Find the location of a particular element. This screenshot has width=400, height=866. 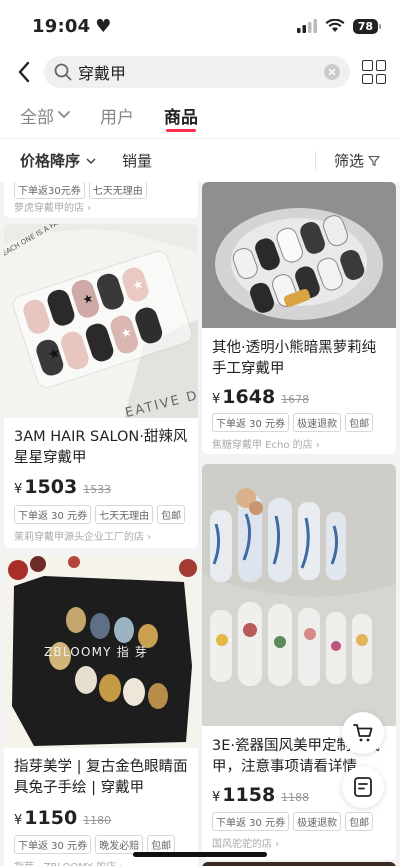

shop-link: 萝虎穿戴甲的店 › is located at coordinates (52, 206).